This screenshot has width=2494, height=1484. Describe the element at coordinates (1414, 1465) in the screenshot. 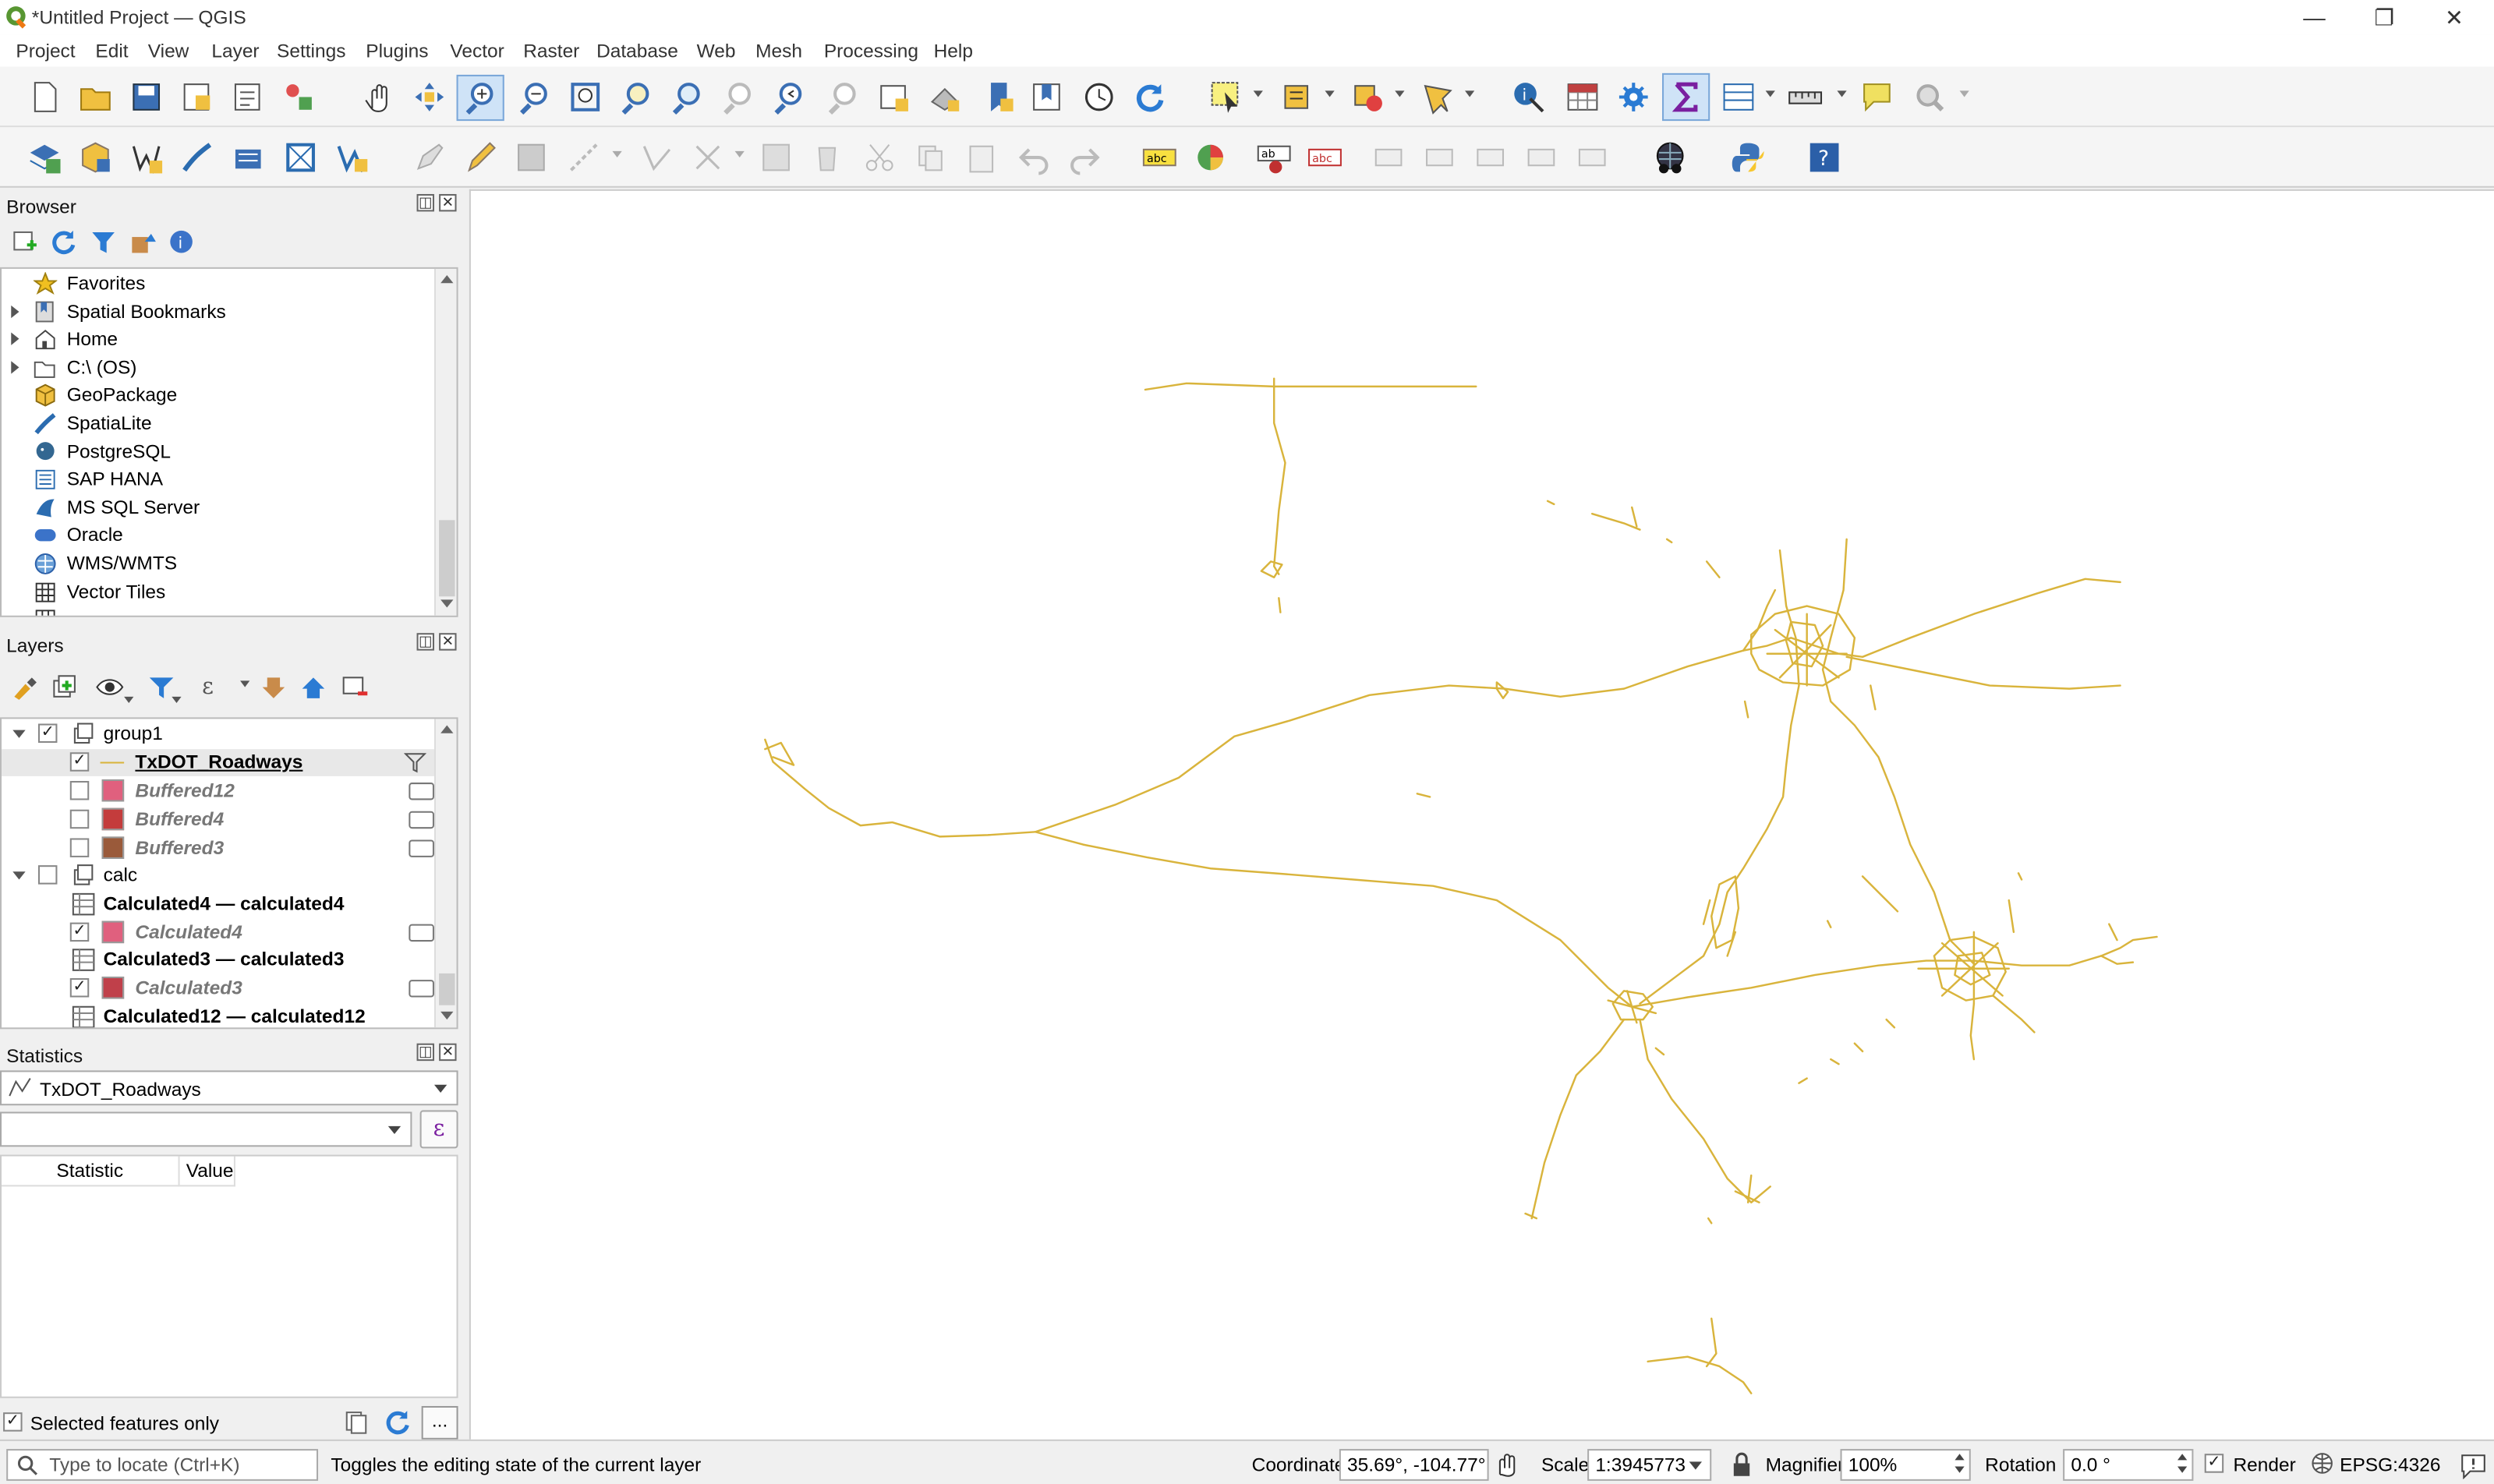

I see `coordinate-field: 35.69°, -104.77°` at that location.